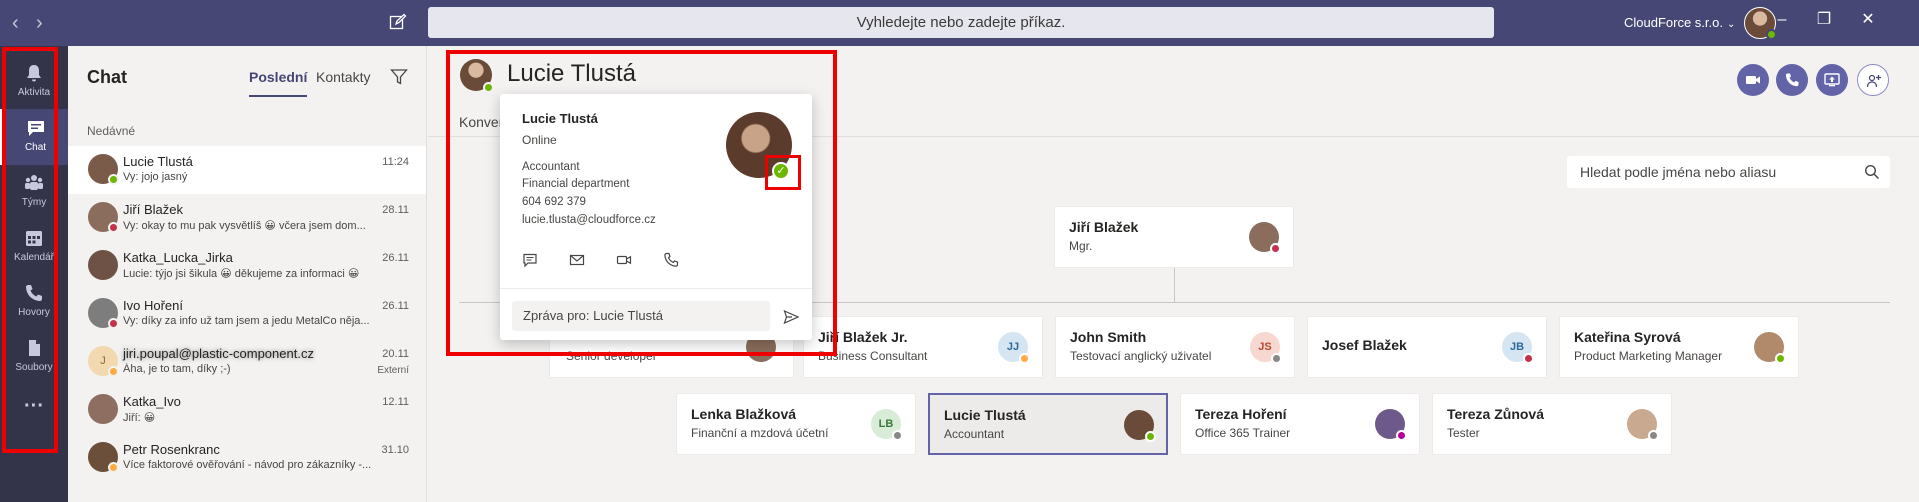 This screenshot has width=1919, height=502. I want to click on compose-icon, so click(398, 22).